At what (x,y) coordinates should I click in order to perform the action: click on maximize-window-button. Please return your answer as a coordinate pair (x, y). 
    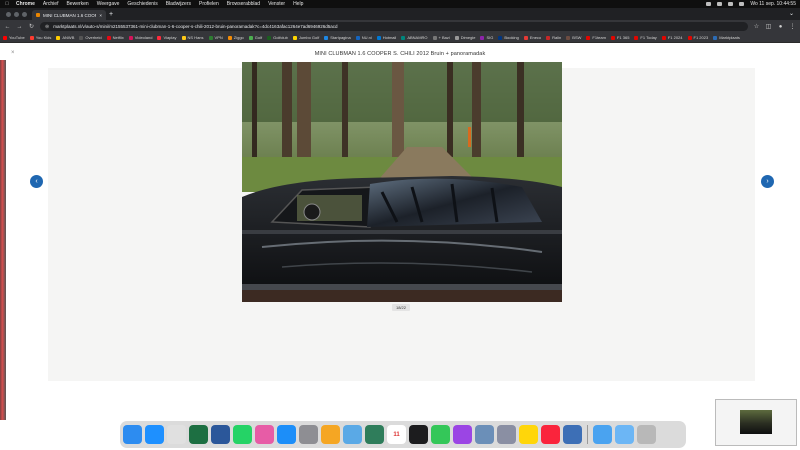
    Looking at the image, I should click on (24, 14).